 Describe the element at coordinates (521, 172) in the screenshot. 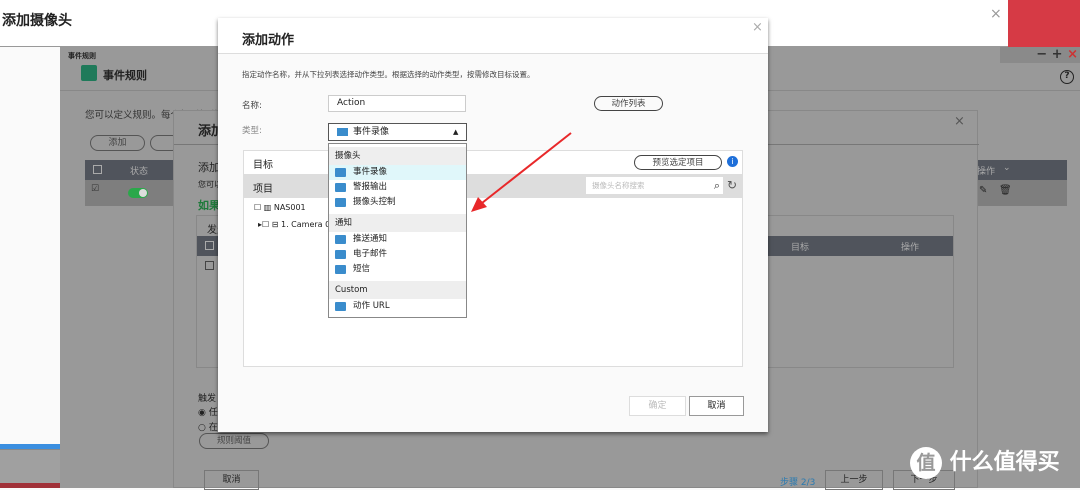

I see `red-arrow-annotation` at that location.